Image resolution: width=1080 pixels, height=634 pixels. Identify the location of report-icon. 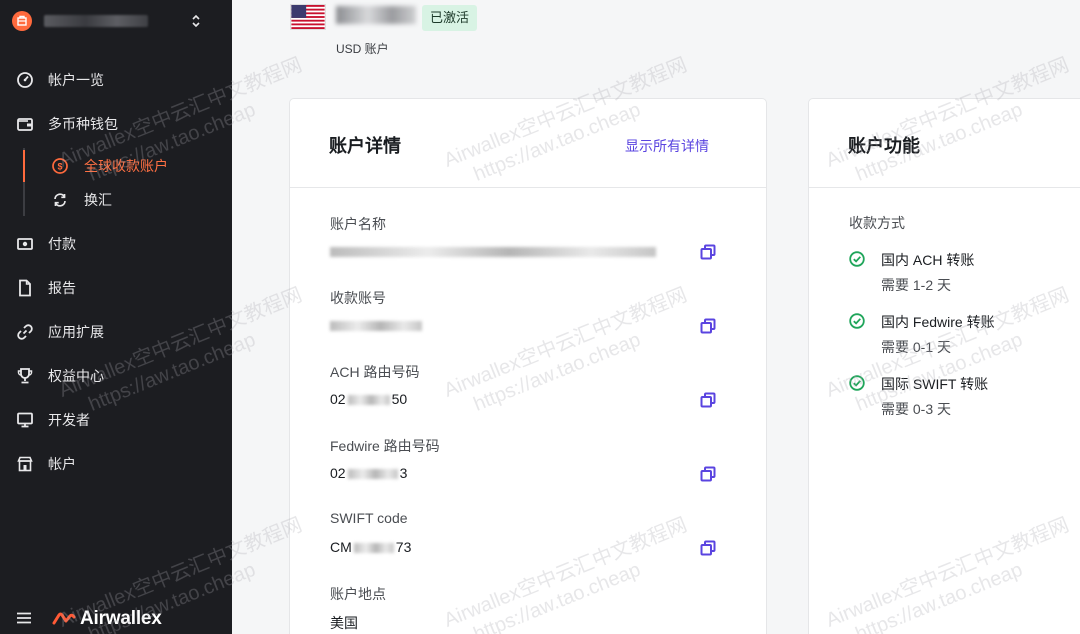
(25, 288).